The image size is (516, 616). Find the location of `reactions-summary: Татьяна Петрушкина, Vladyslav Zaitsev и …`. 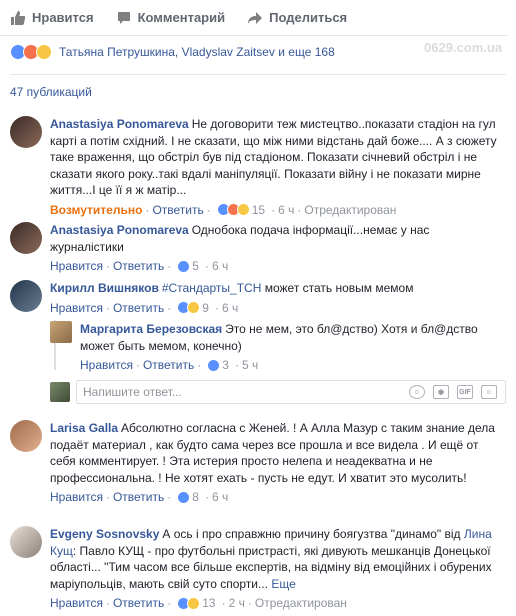

reactions-summary: Татьяна Петрушкина, Vladyslav Zaitsev и … is located at coordinates (172, 52).